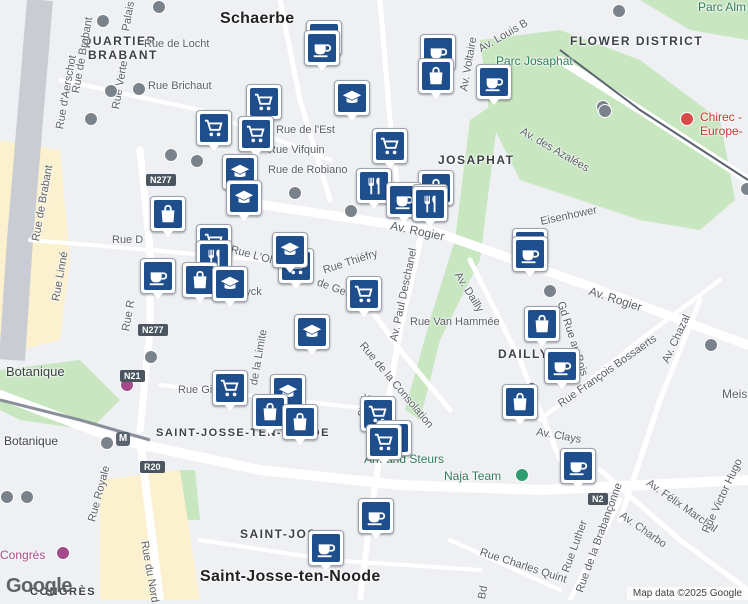 This screenshot has width=748, height=604. I want to click on map-attribution: Map data ©2025 Google, so click(687, 593).